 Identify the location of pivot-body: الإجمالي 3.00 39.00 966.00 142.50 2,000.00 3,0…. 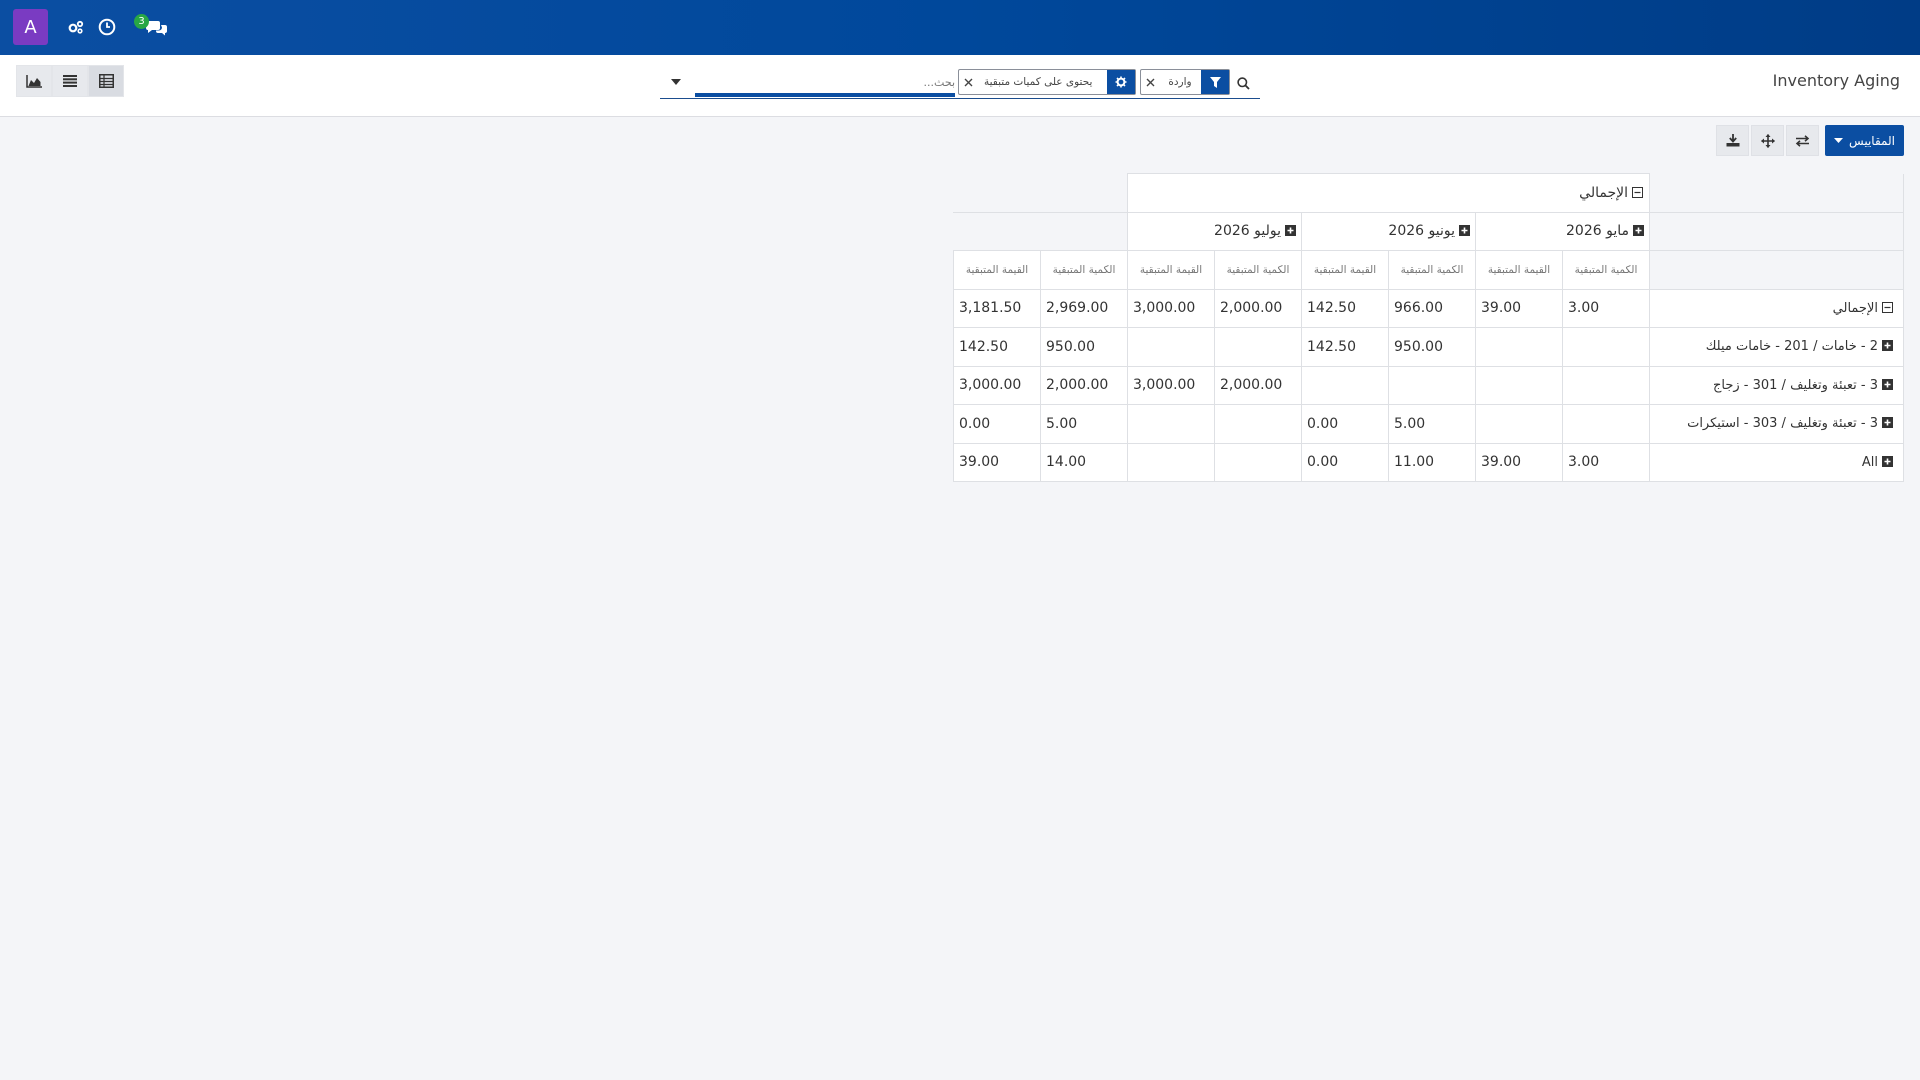
(1428, 385).